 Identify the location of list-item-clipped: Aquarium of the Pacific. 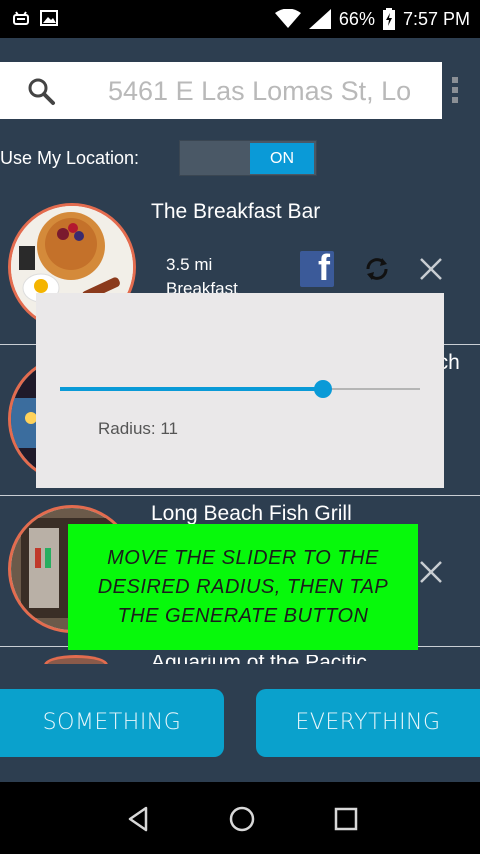
(240, 659).